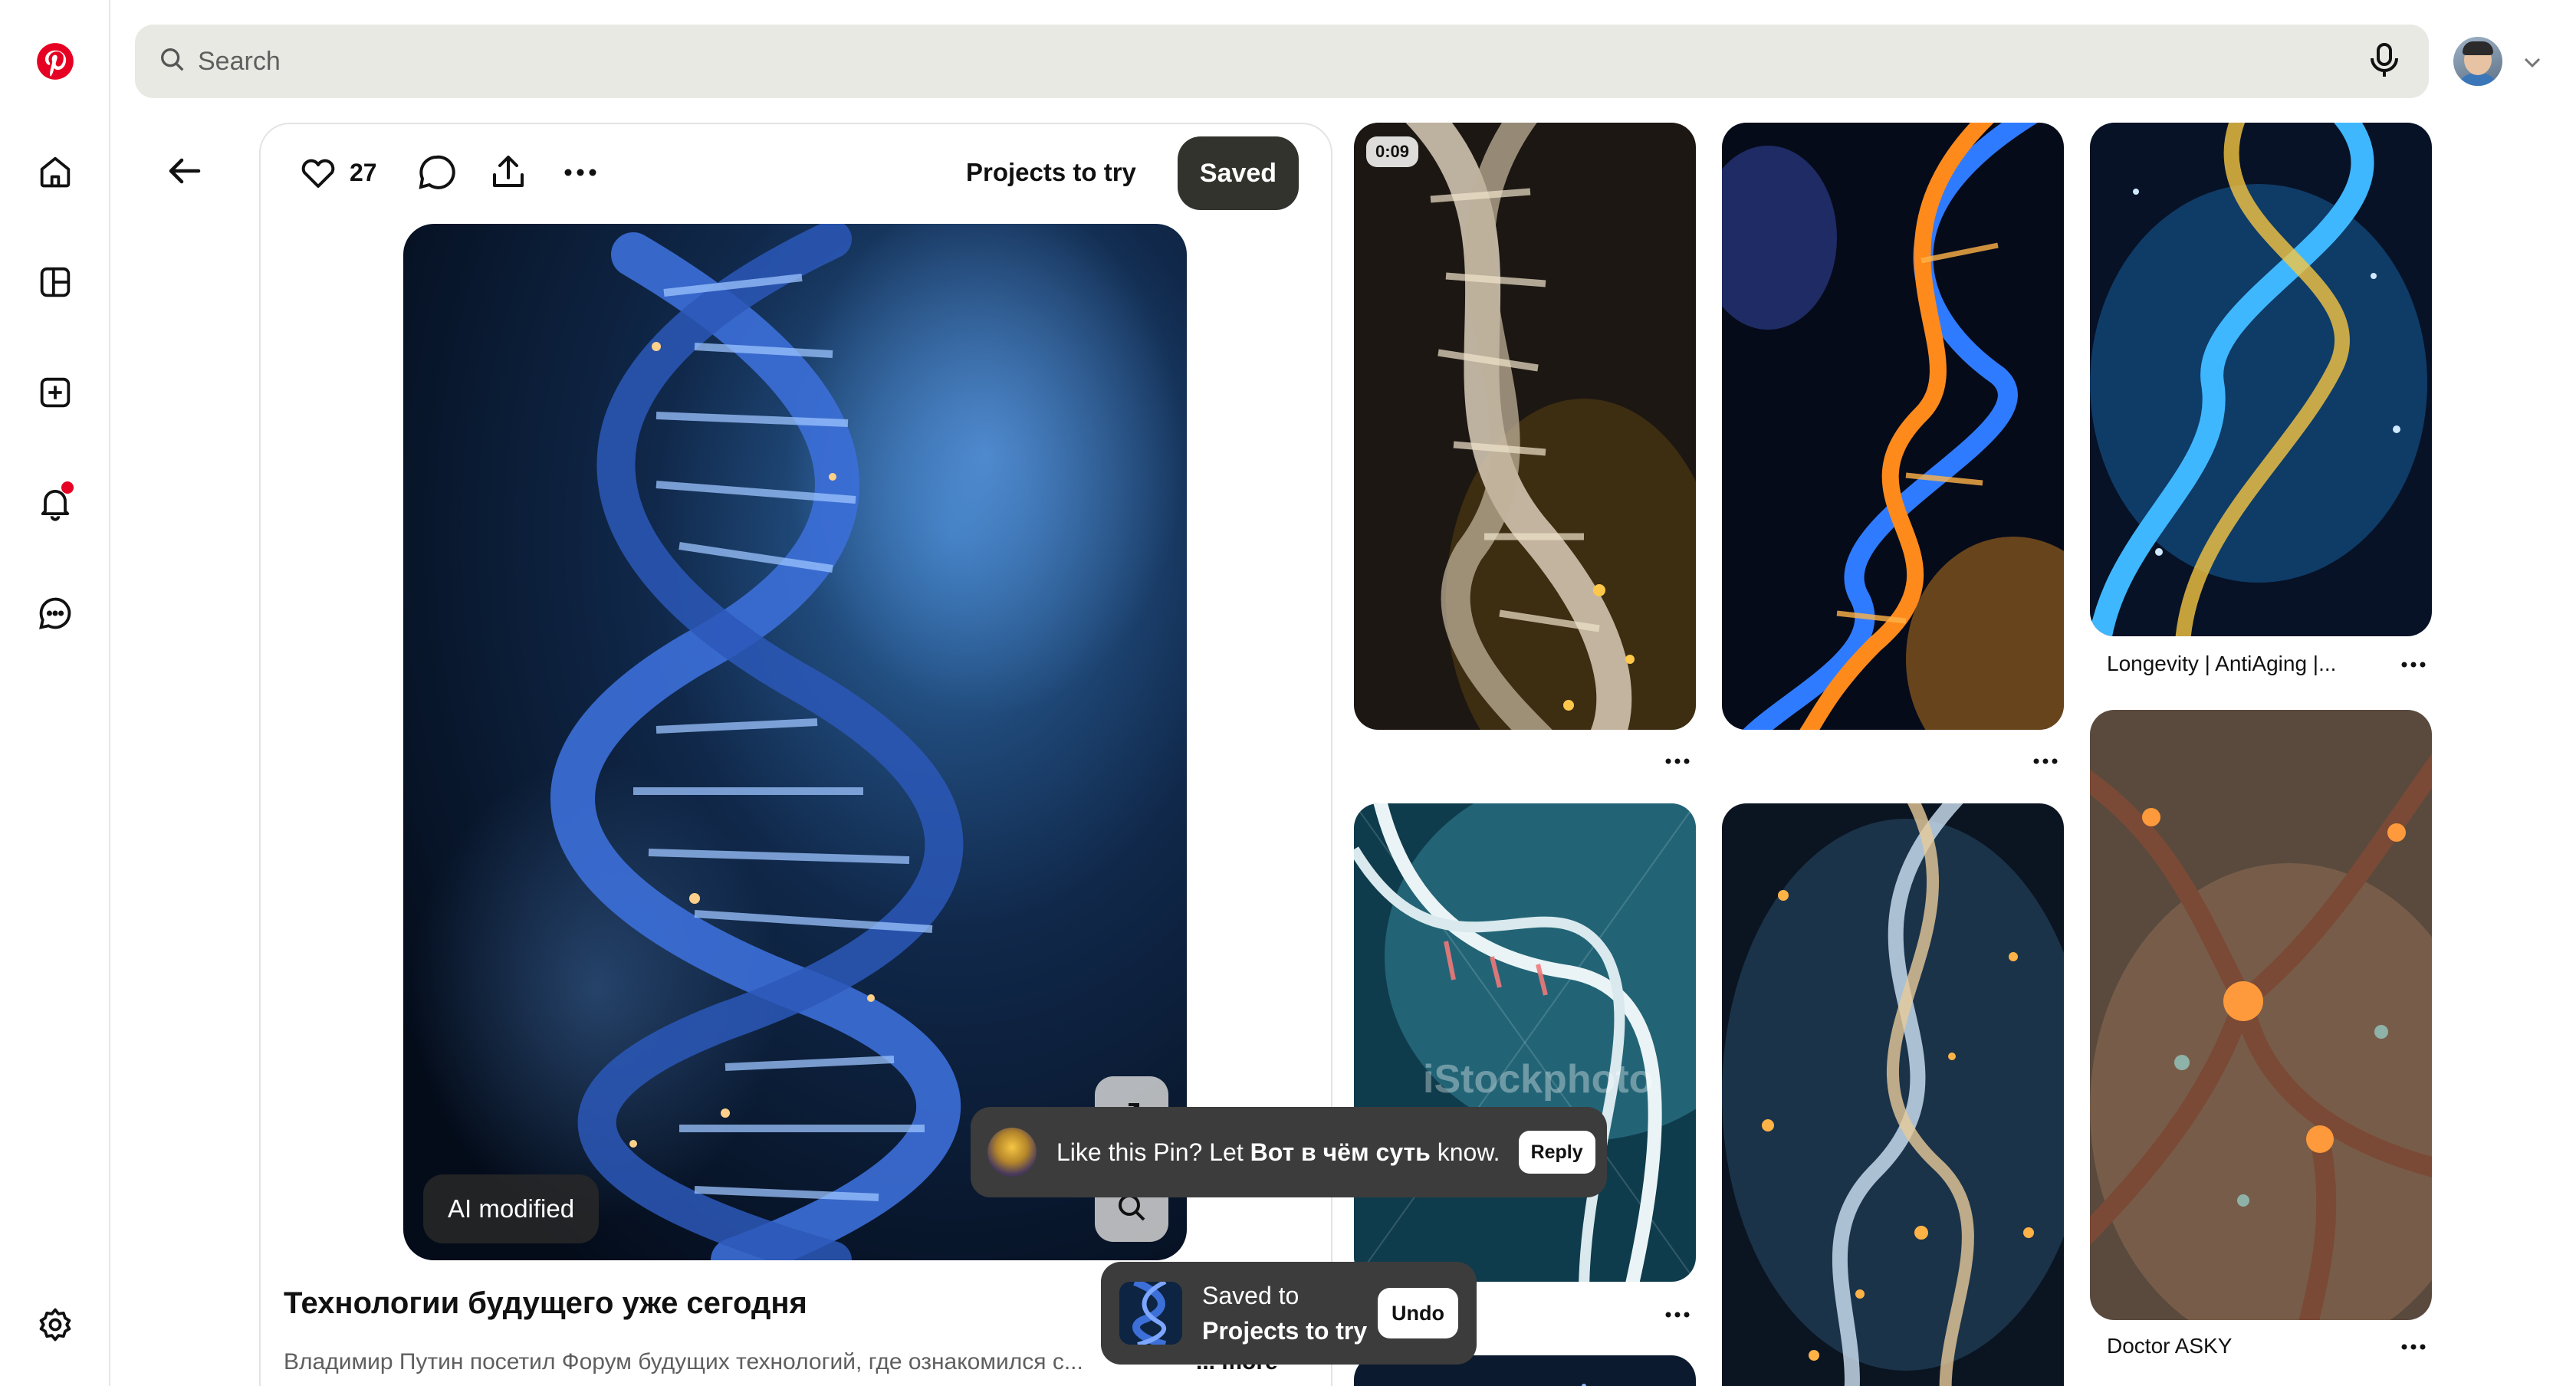 The height and width of the screenshot is (1386, 2576). What do you see at coordinates (56, 613) in the screenshot?
I see `messages-icon` at bounding box center [56, 613].